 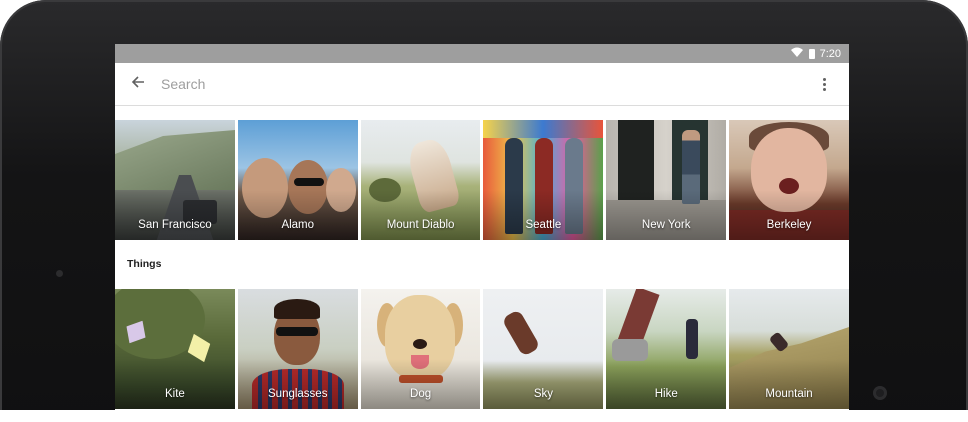 I want to click on status-bar: 7:20, so click(x=482, y=53).